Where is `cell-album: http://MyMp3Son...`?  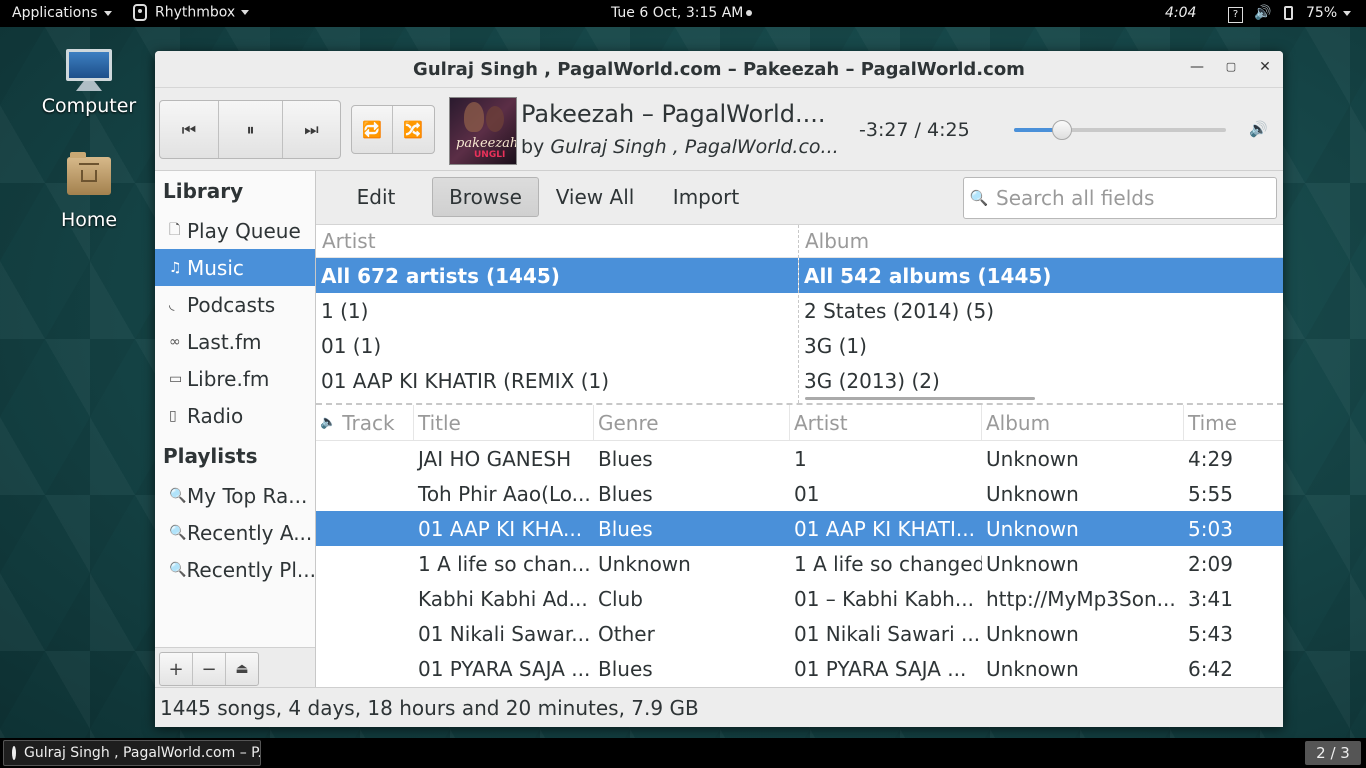 cell-album: http://MyMp3Son... is located at coordinates (1081, 598).